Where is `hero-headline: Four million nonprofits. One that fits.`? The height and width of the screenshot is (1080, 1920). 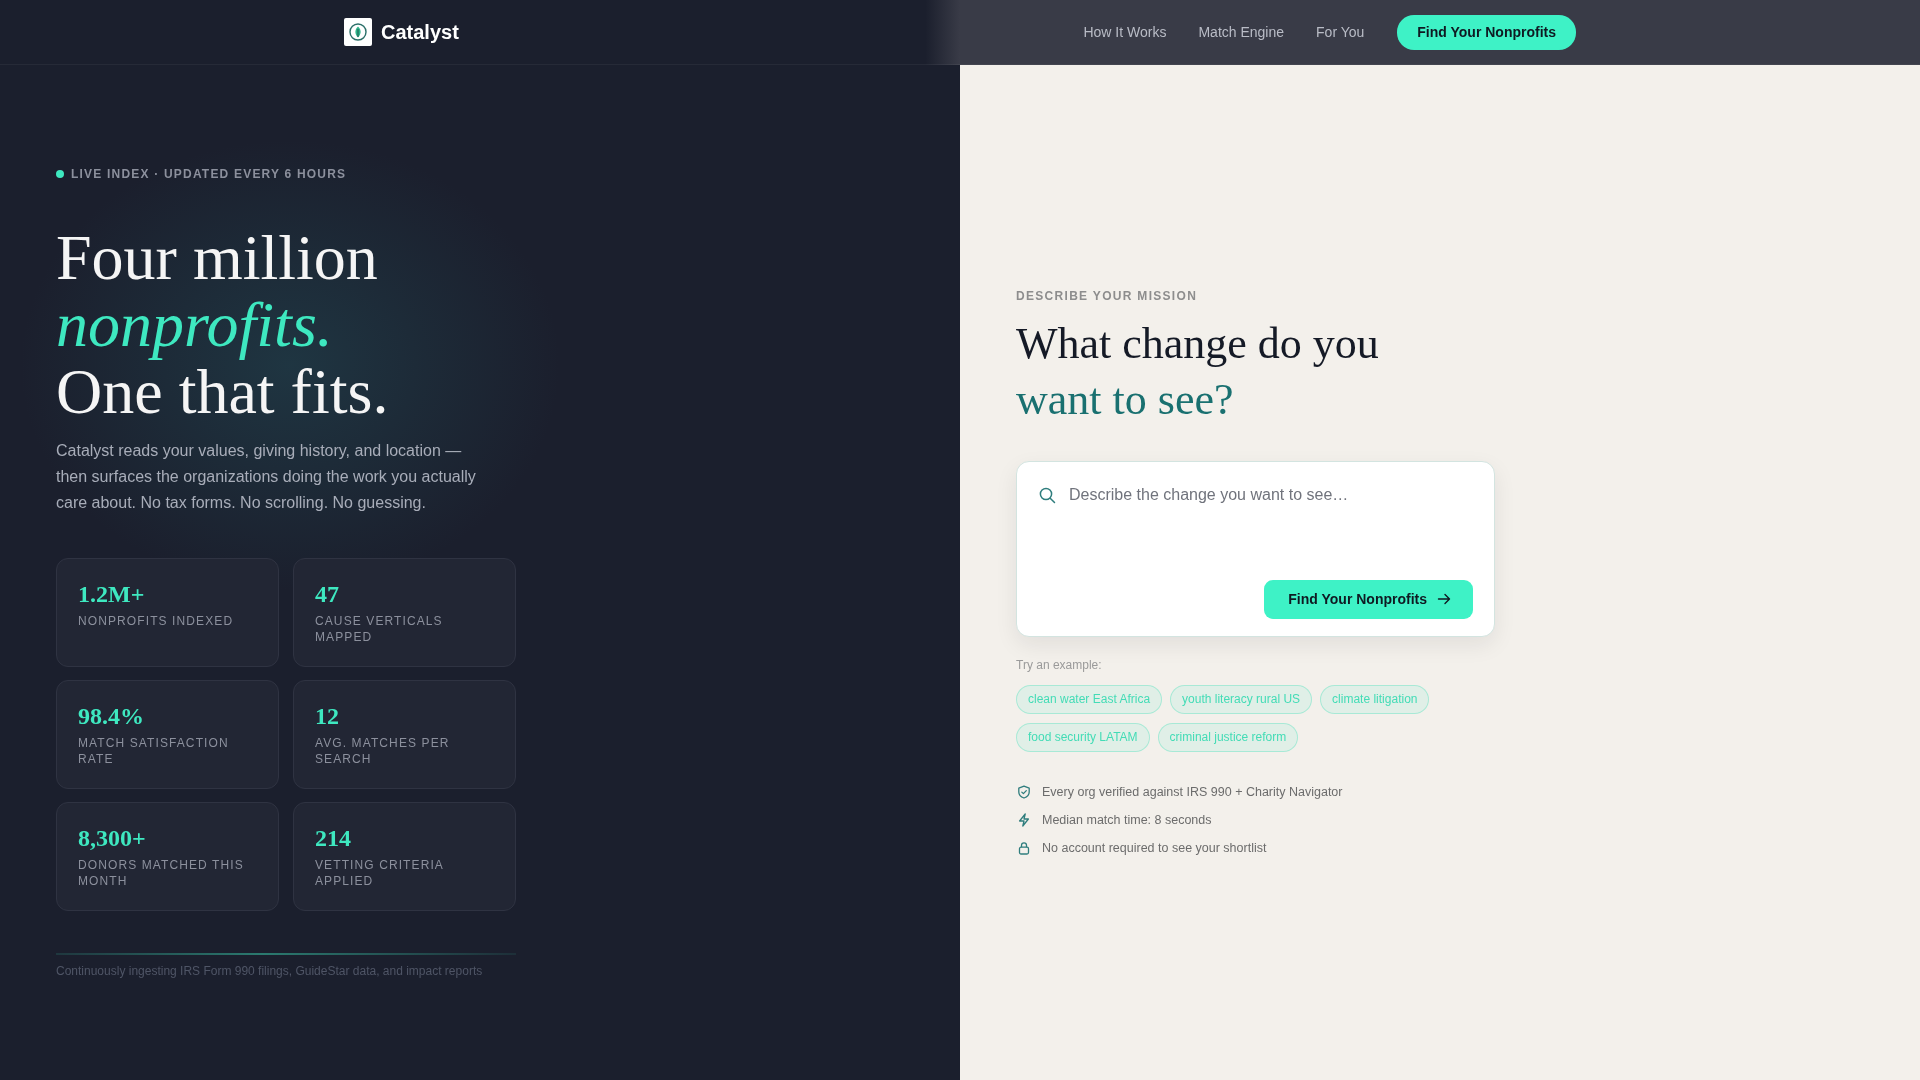
hero-headline: Four million nonprofits. One that fits. is located at coordinates (222, 324).